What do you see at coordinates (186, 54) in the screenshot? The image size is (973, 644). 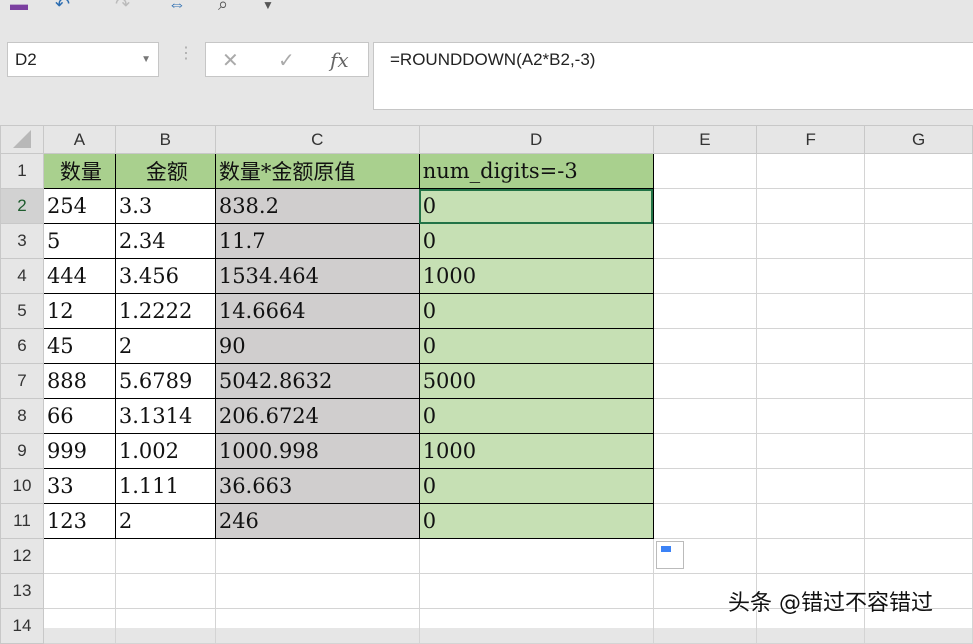 I see `drag-handle-icon: ⋮` at bounding box center [186, 54].